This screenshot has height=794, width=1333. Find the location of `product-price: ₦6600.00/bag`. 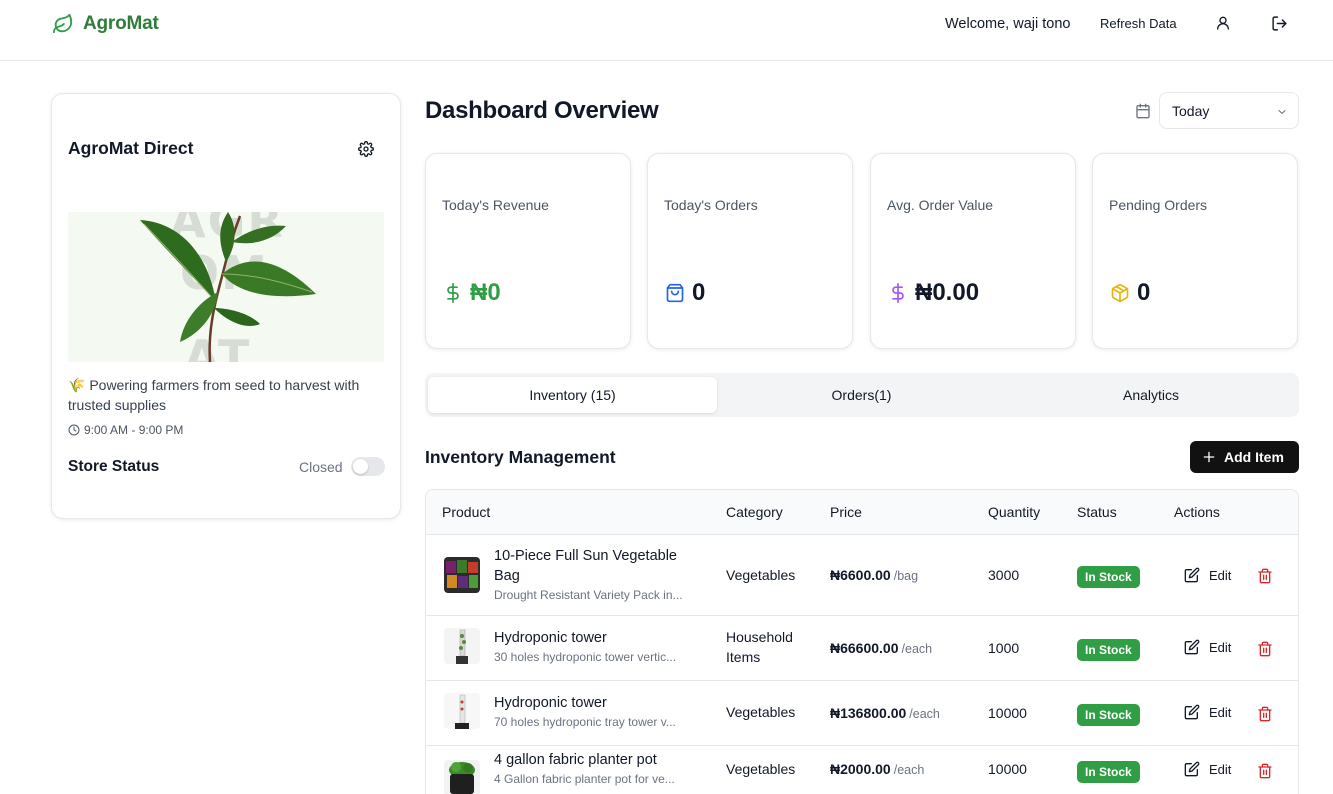

product-price: ₦6600.00/bag is located at coordinates (874, 575).